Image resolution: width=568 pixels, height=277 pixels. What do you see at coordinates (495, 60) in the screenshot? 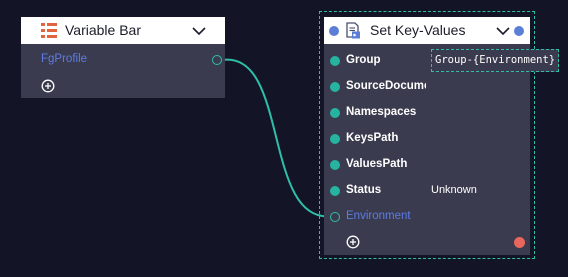
I see `group-value-field: Group-{Environment}` at bounding box center [495, 60].